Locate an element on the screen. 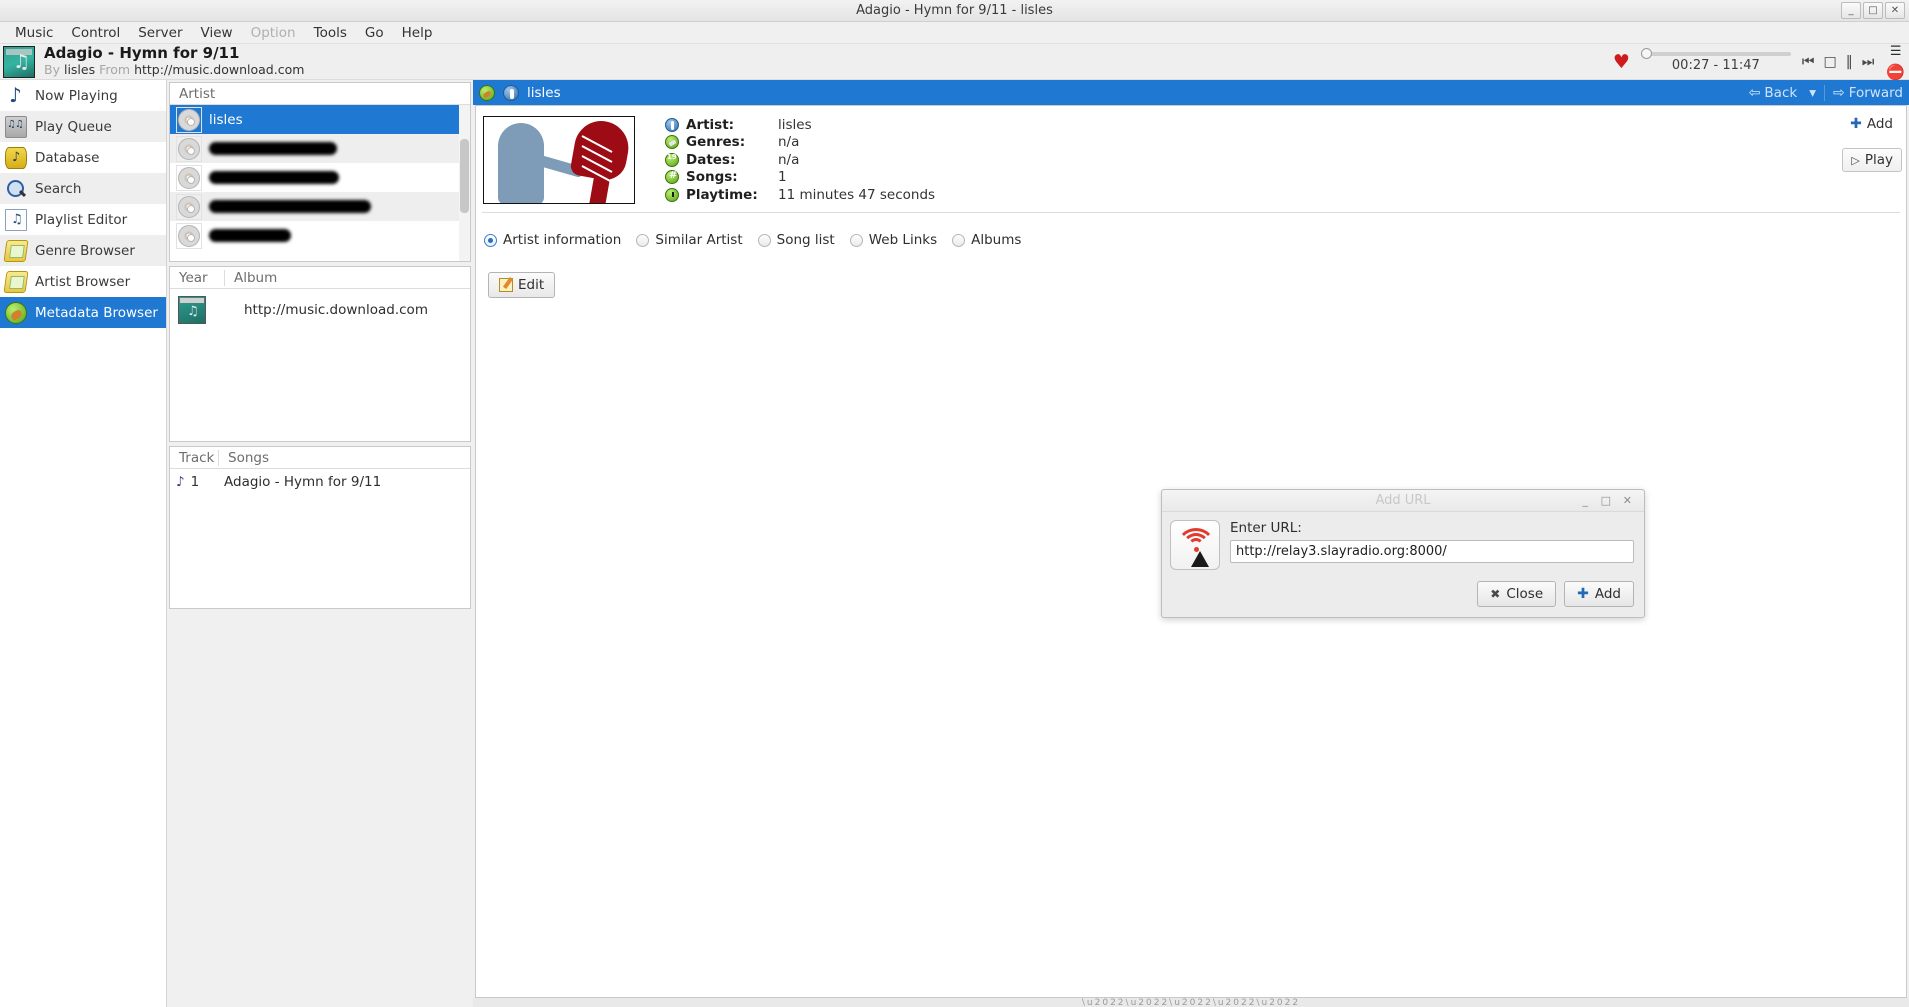 This screenshot has width=1909, height=1007. menu-control: Control is located at coordinates (95, 33).